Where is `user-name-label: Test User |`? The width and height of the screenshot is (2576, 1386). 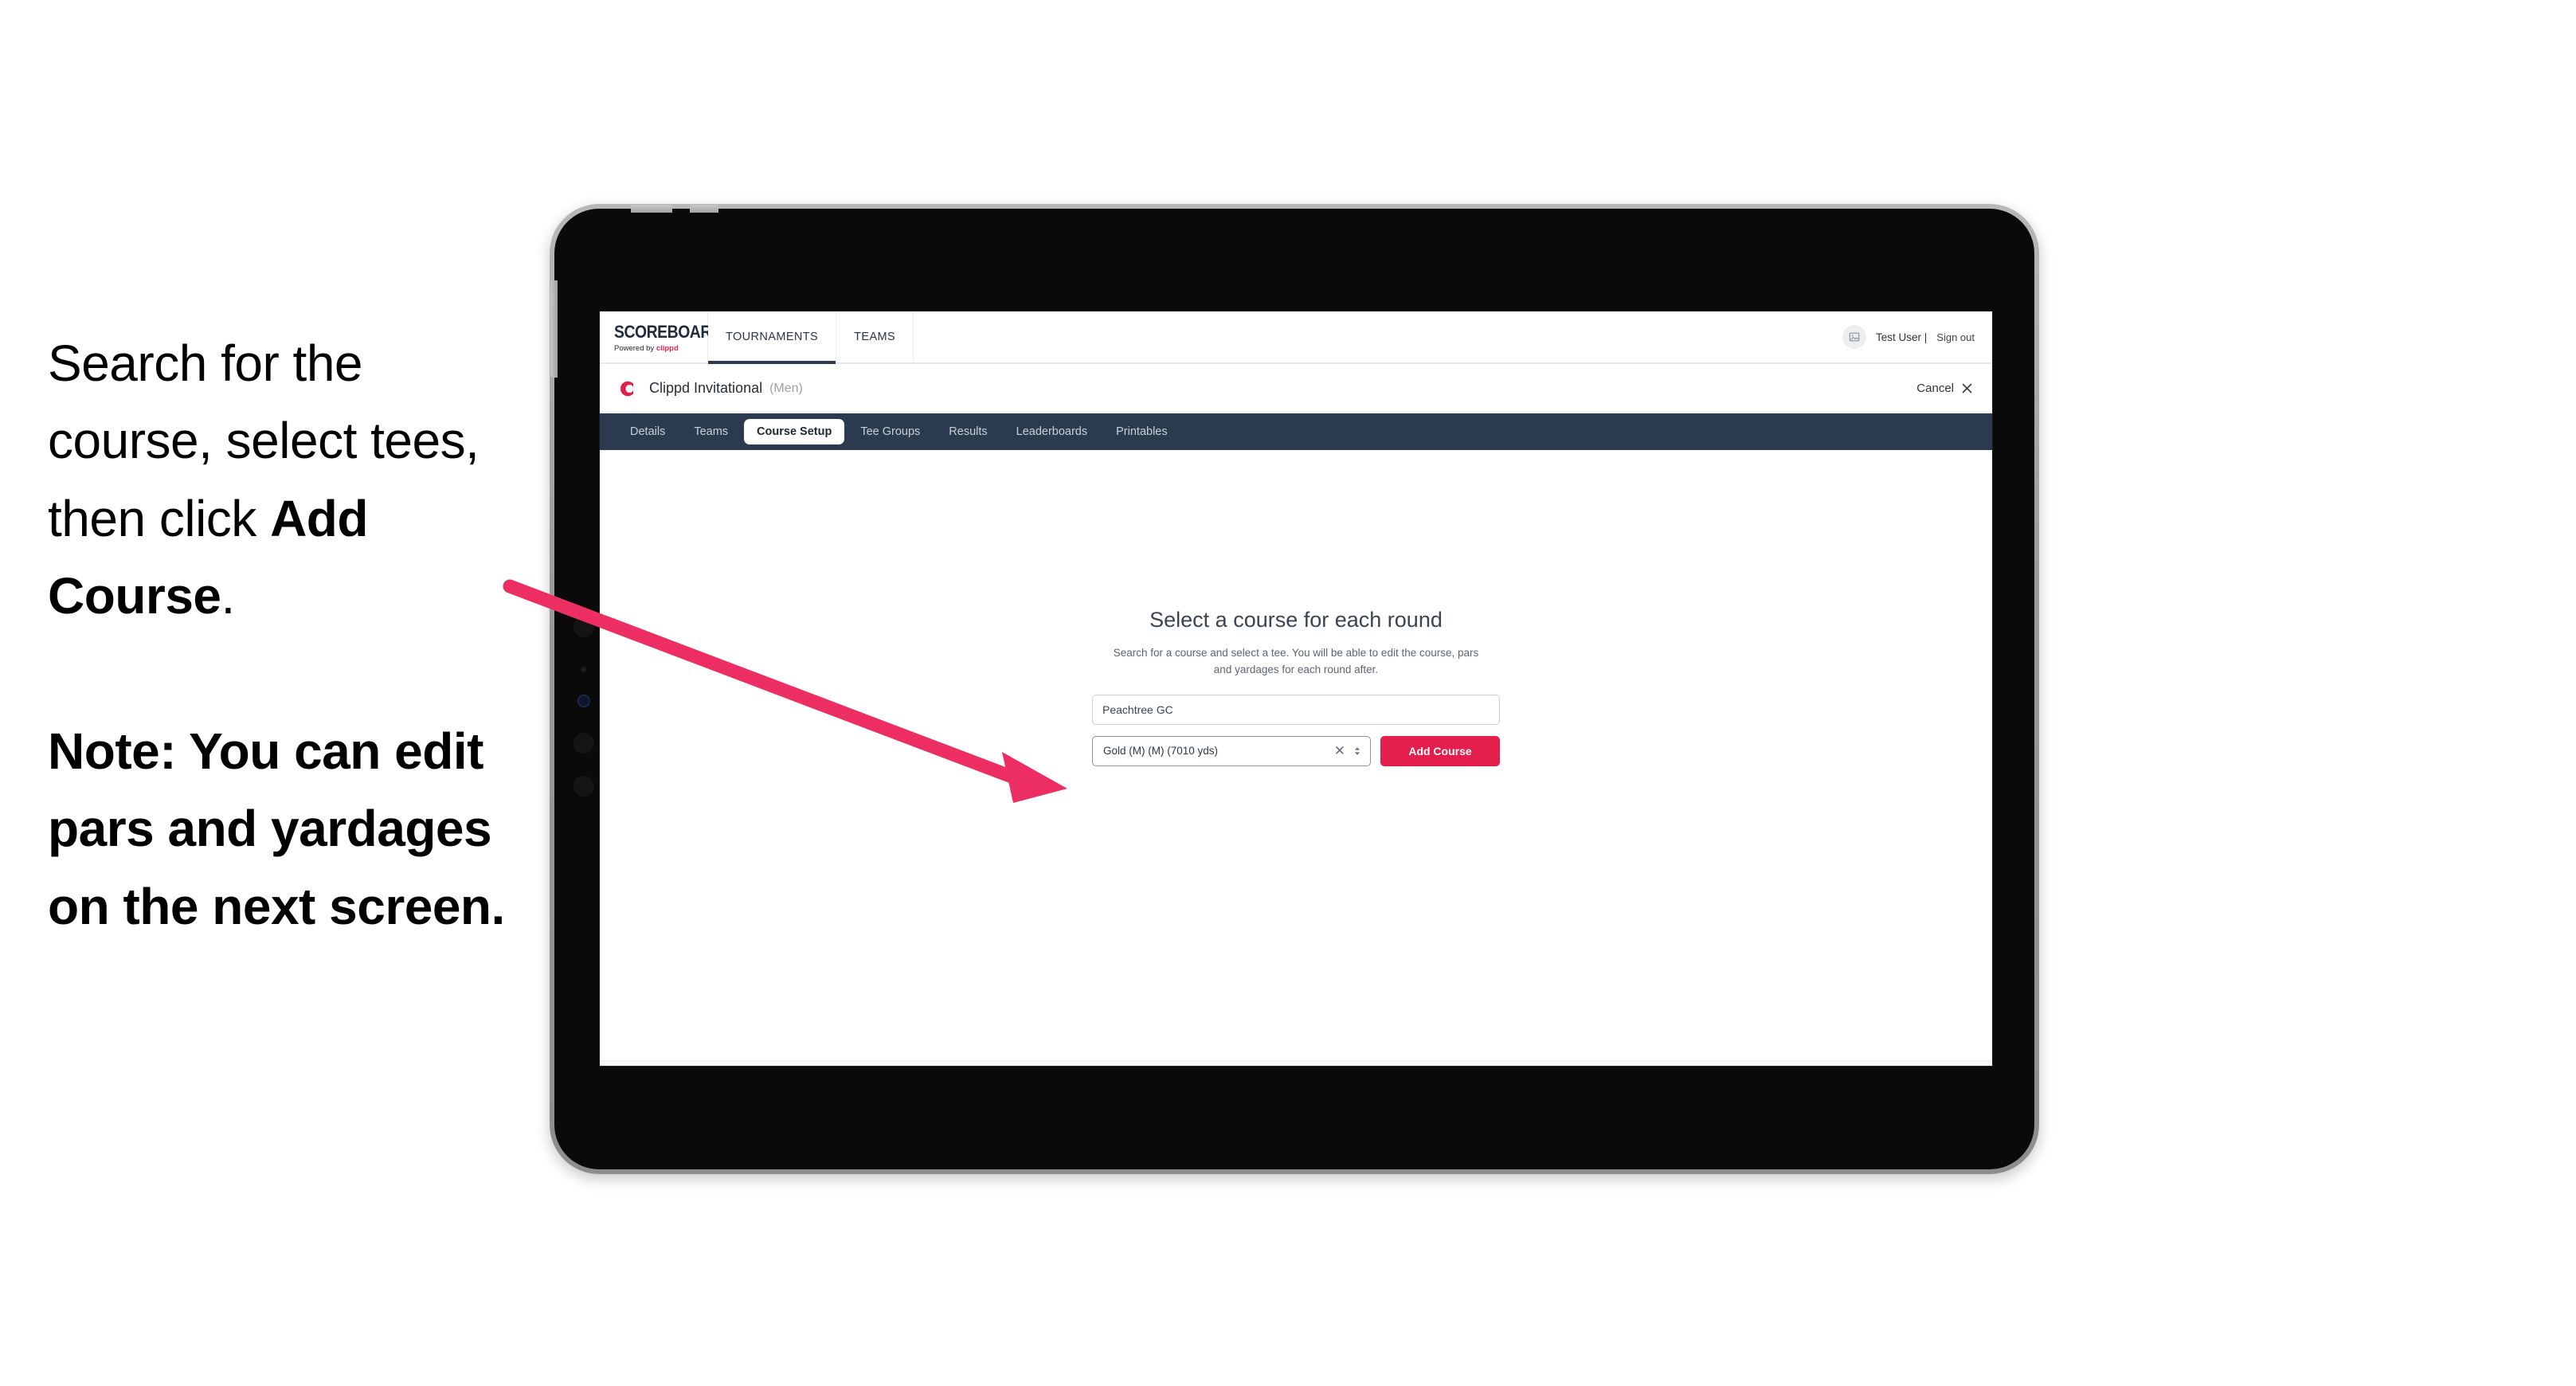
user-name-label: Test User | is located at coordinates (1902, 337).